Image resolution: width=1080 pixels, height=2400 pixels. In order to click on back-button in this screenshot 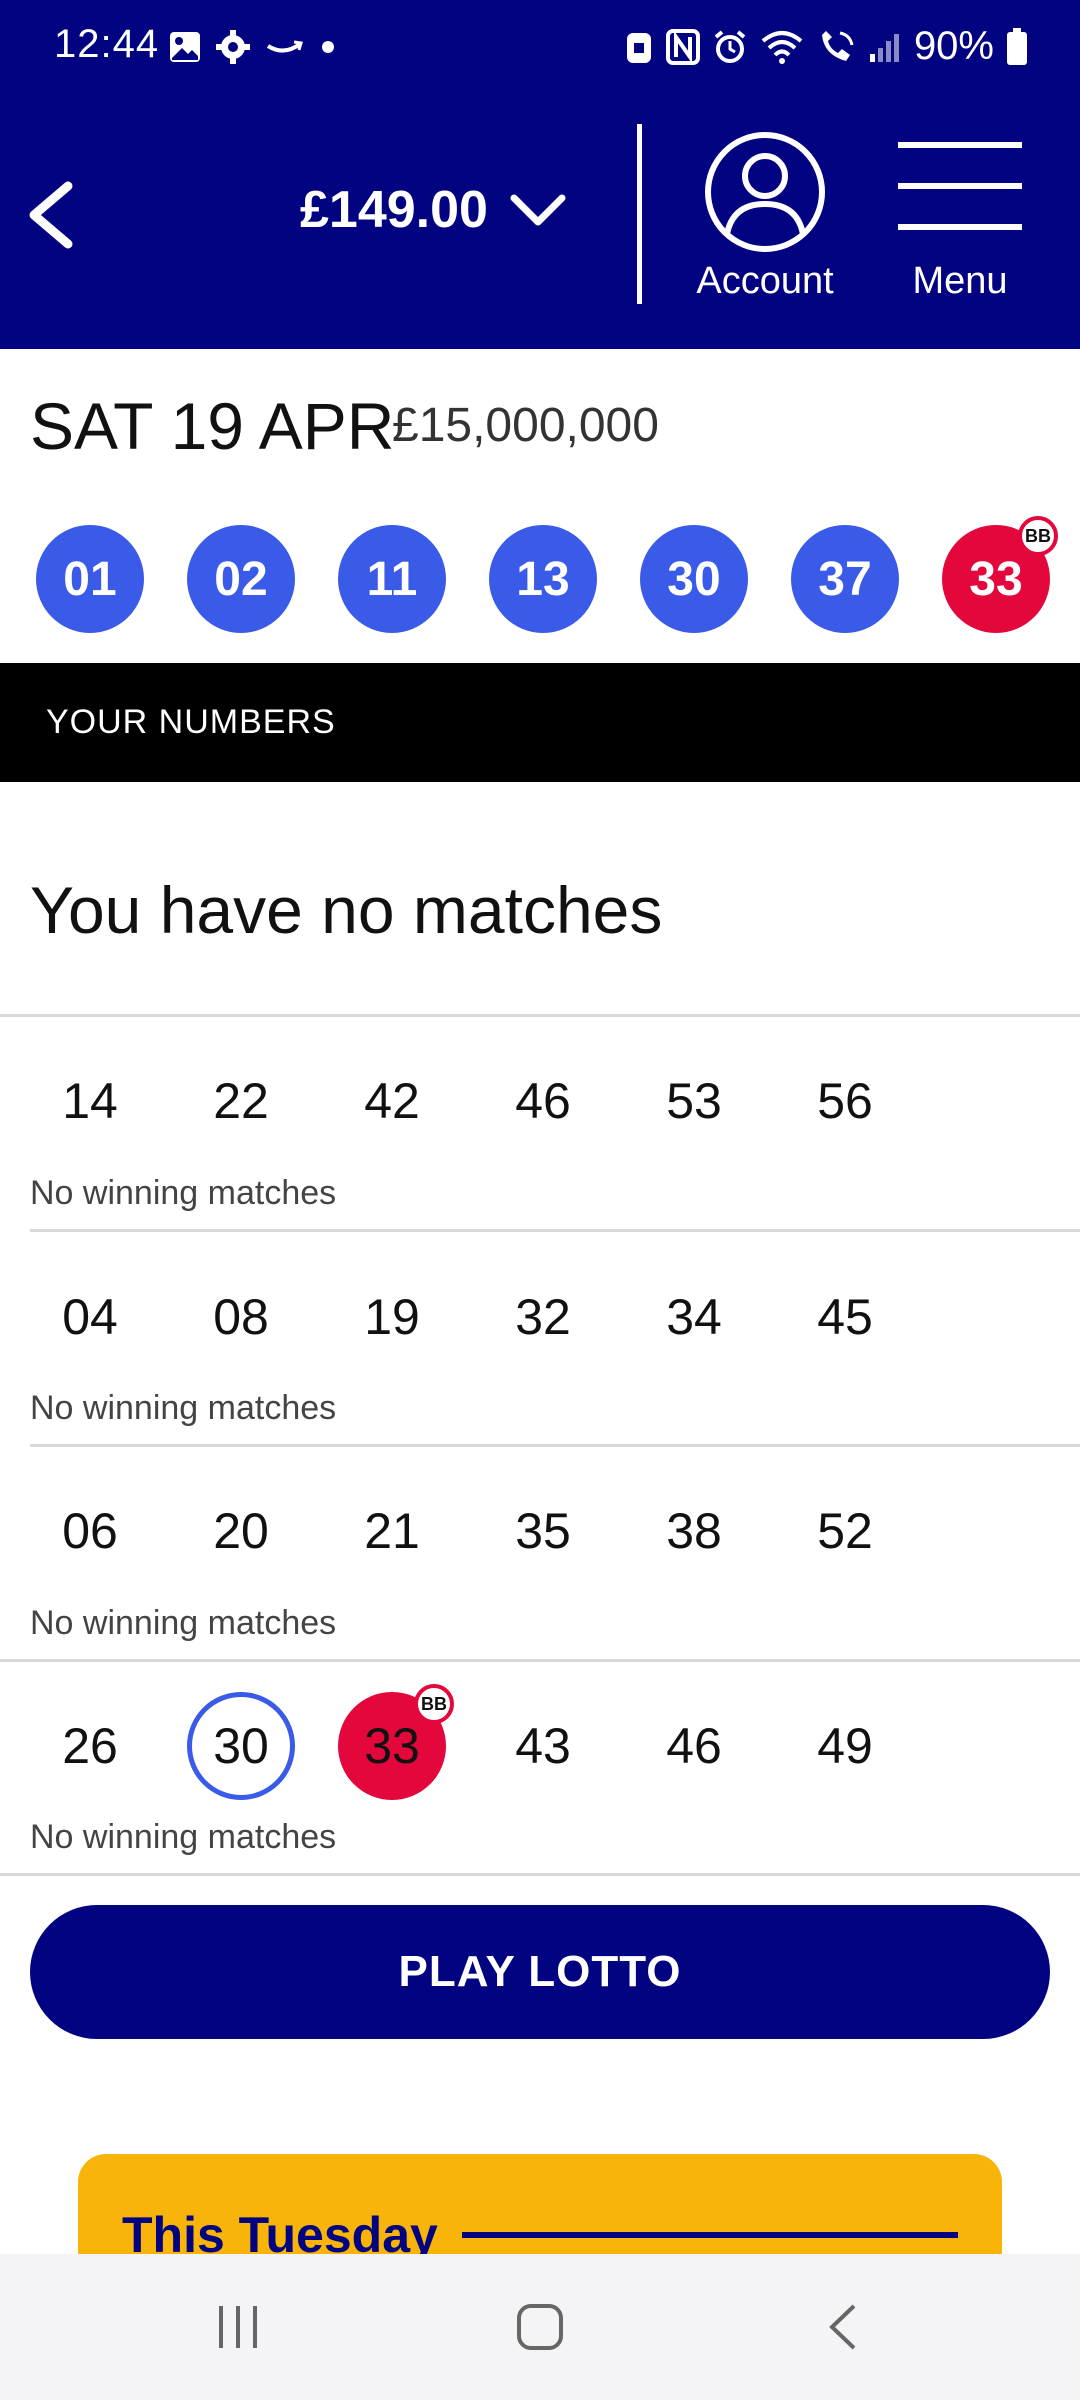, I will do `click(55, 215)`.